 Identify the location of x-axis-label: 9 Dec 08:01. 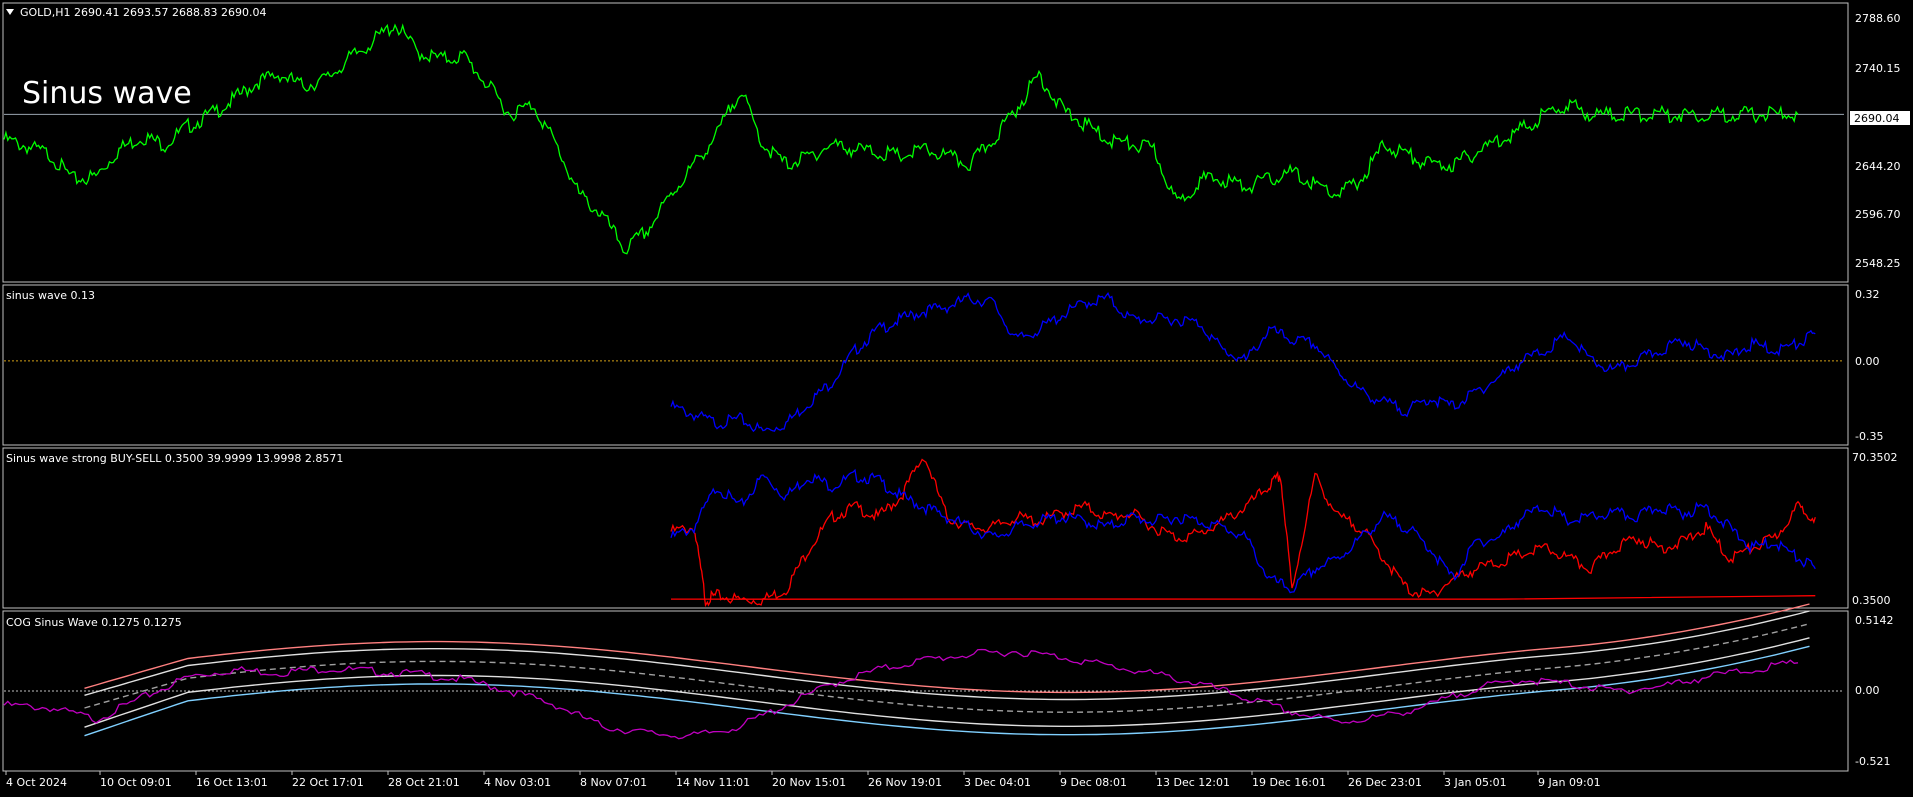
(1093, 782).